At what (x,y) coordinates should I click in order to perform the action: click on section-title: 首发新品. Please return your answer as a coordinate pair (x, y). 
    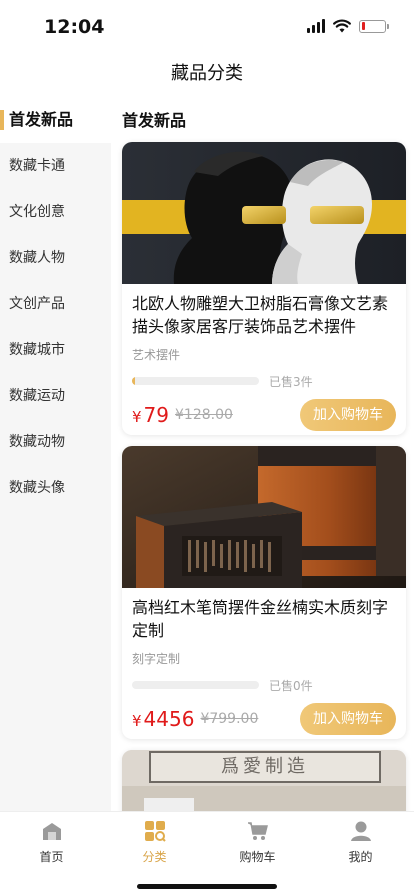
    Looking at the image, I should click on (154, 120).